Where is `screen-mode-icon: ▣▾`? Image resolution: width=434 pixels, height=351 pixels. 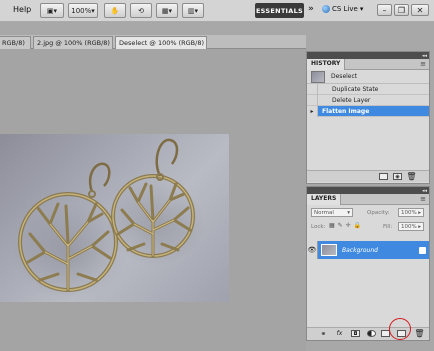
screen-mode-icon: ▣▾ is located at coordinates (52, 10).